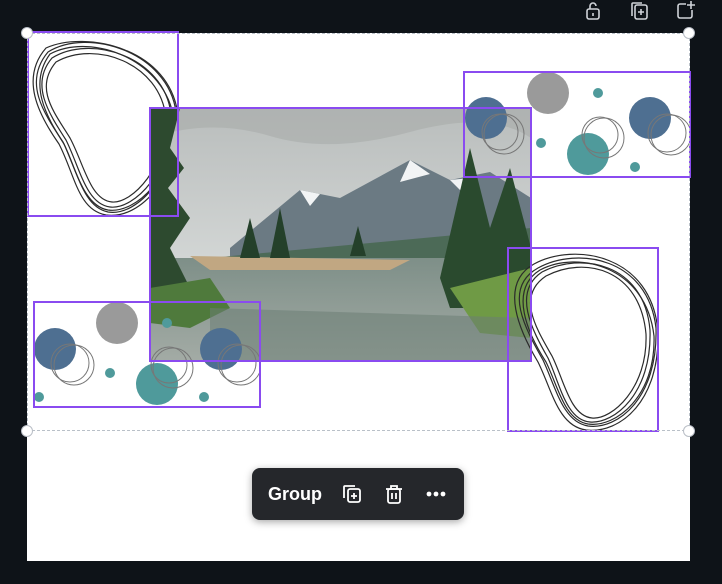 The width and height of the screenshot is (722, 584). I want to click on resize-handle-top-right, so click(689, 33).